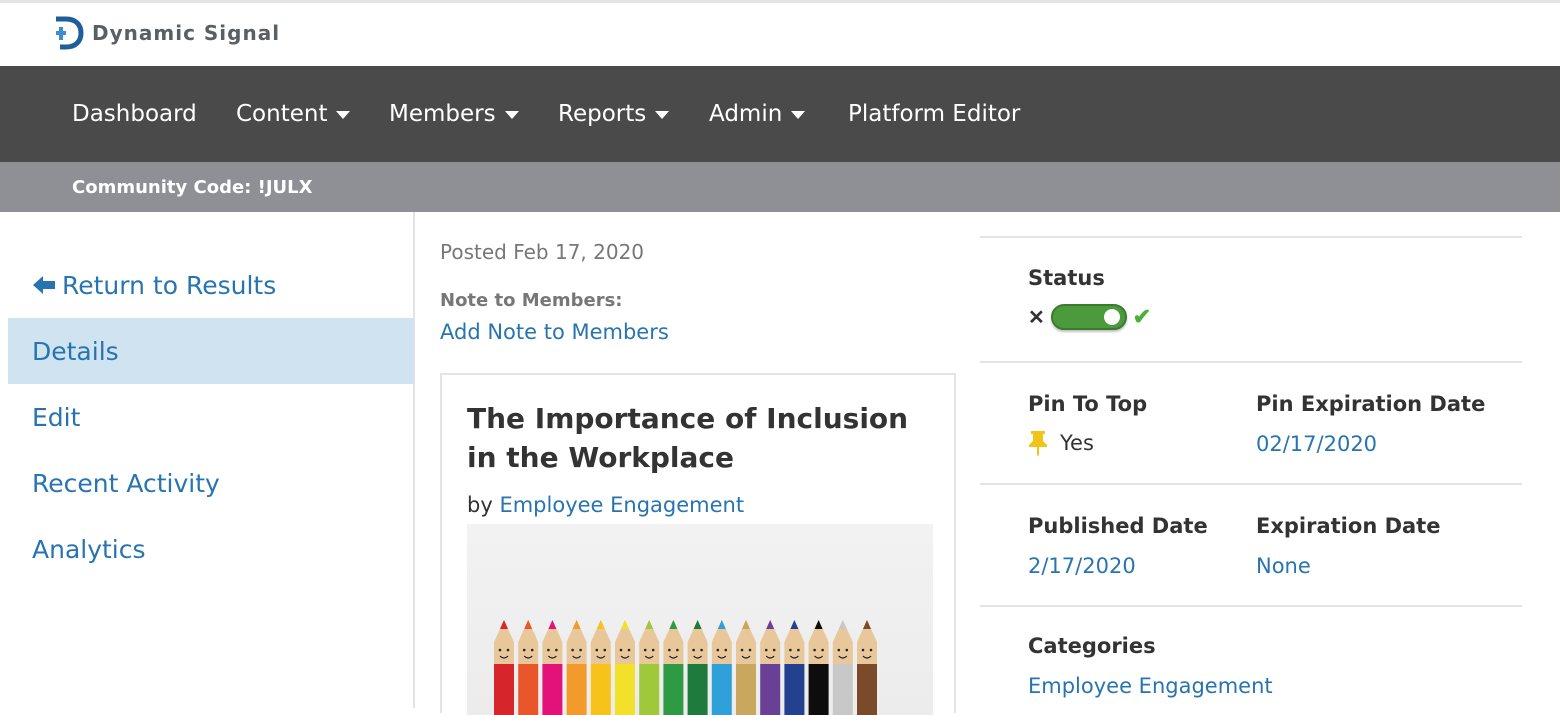 This screenshot has width=1560, height=715. What do you see at coordinates (1371, 404) in the screenshot?
I see `pin-expiration-label: Pin Expiration Date` at bounding box center [1371, 404].